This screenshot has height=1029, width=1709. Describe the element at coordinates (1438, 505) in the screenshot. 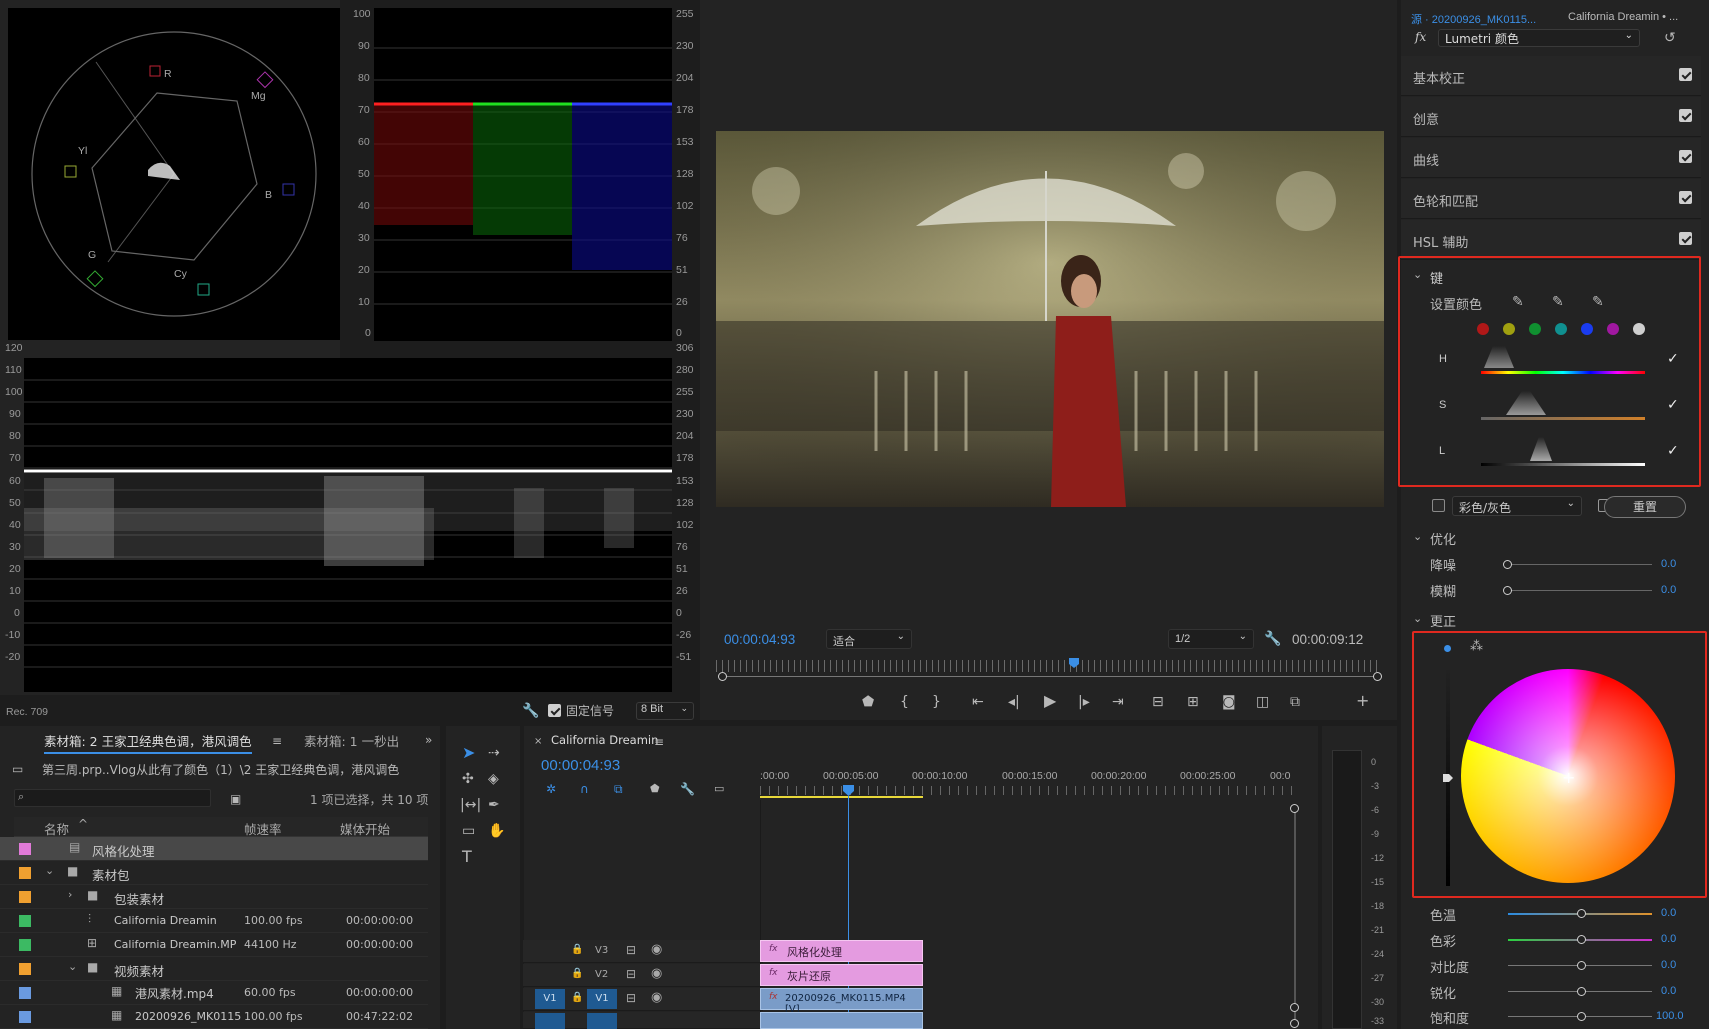

I see `show-mask-checkbox` at that location.